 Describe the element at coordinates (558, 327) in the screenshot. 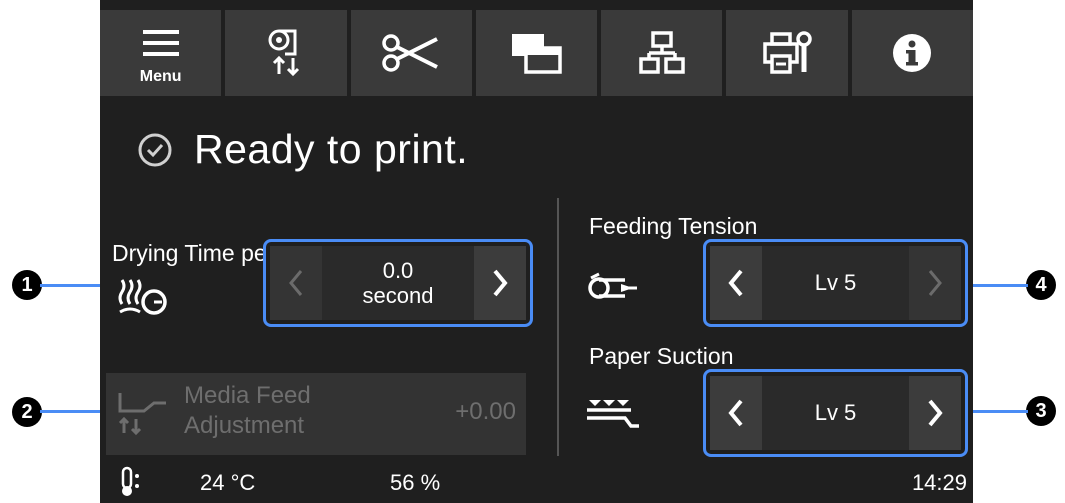

I see `panel-divider` at that location.